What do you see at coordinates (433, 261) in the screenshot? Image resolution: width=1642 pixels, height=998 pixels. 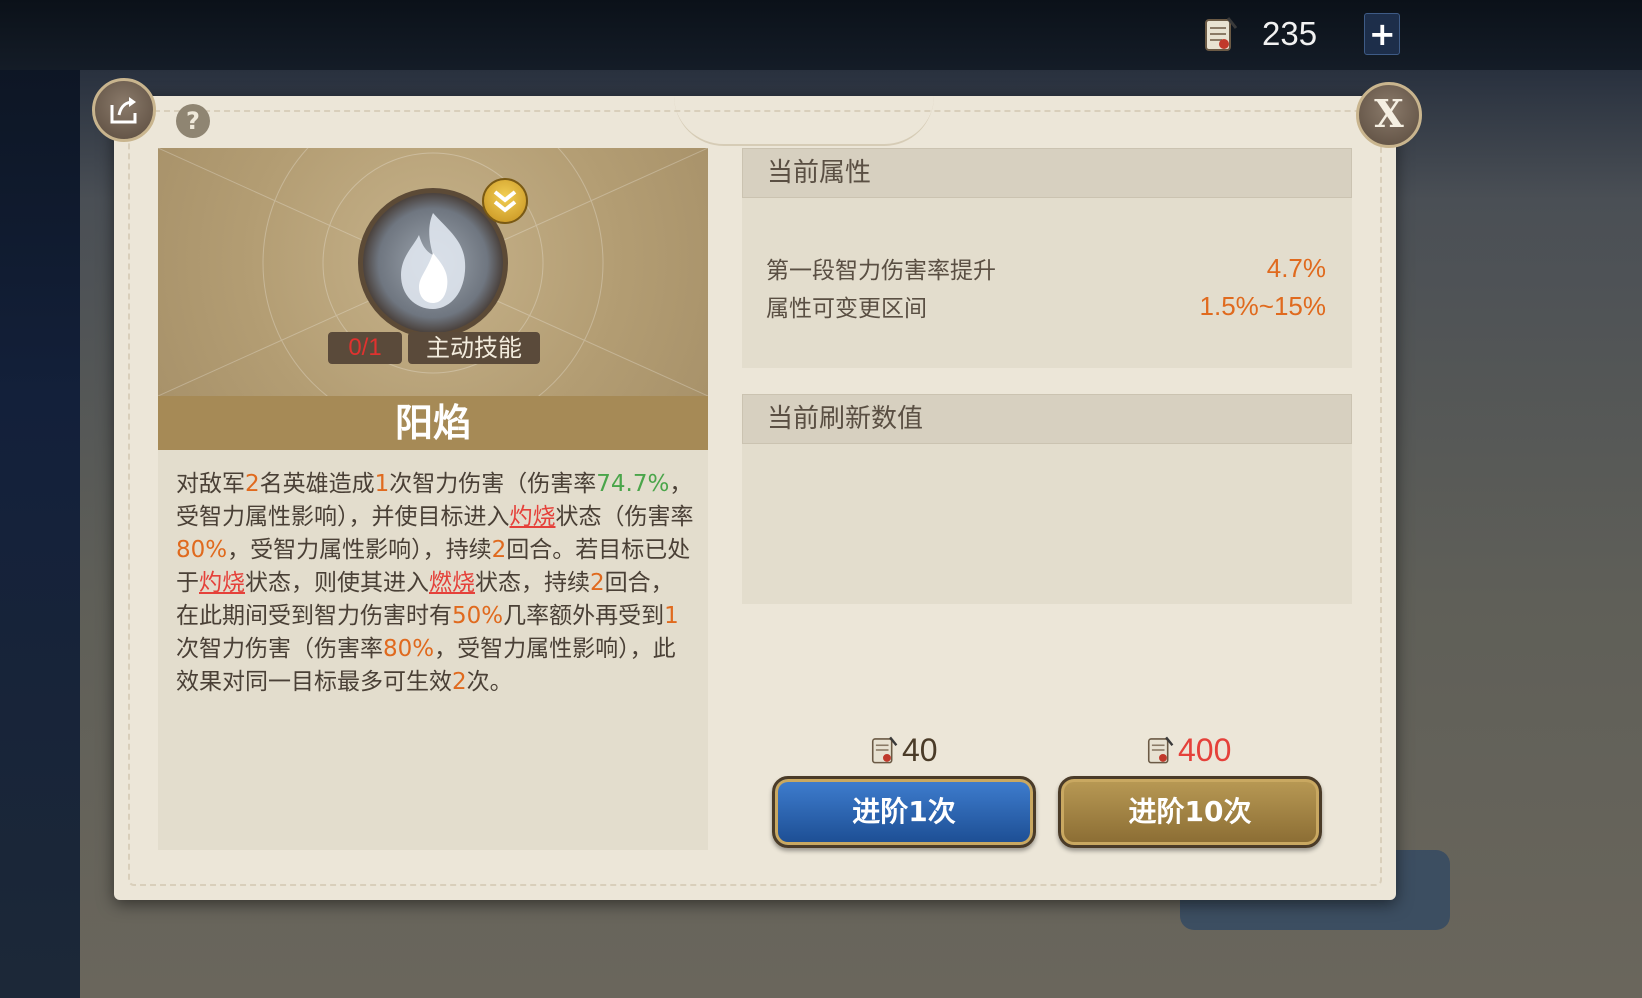 I see `flame-icon` at bounding box center [433, 261].